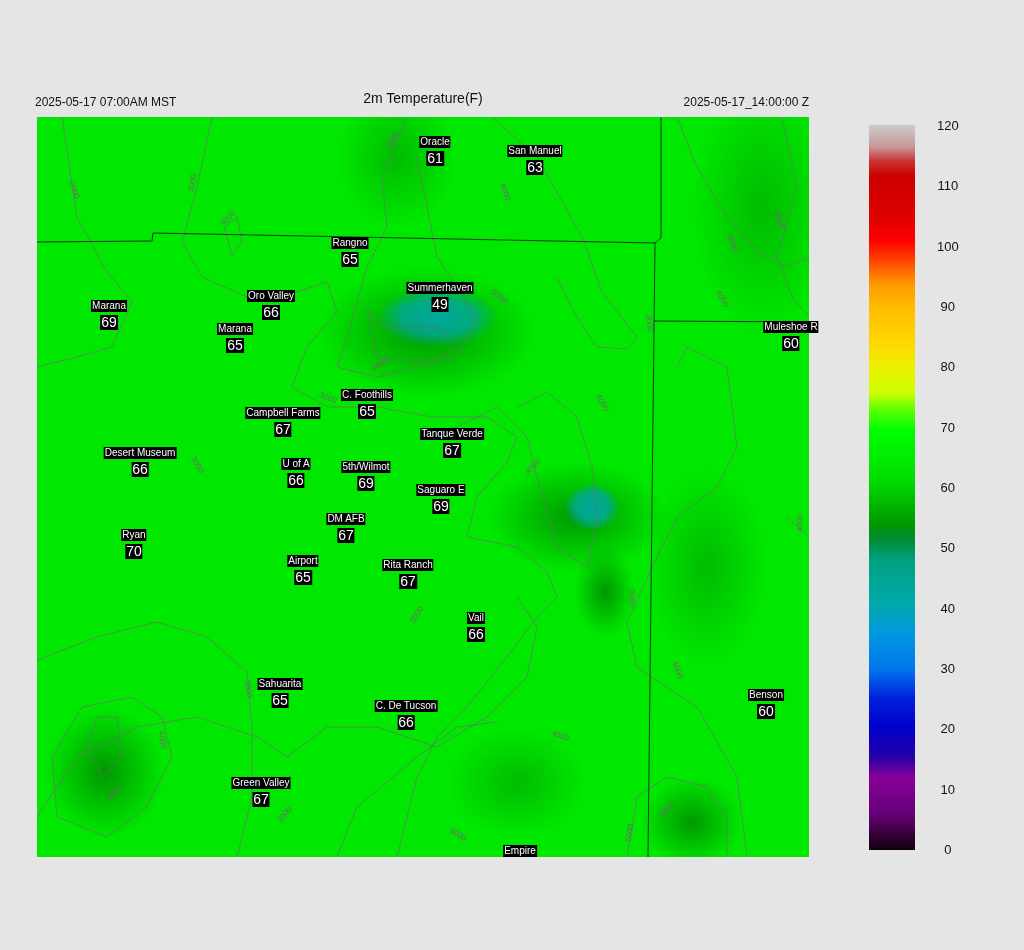 The image size is (1024, 950). What do you see at coordinates (134, 551) in the screenshot?
I see `station-temperature: 70` at bounding box center [134, 551].